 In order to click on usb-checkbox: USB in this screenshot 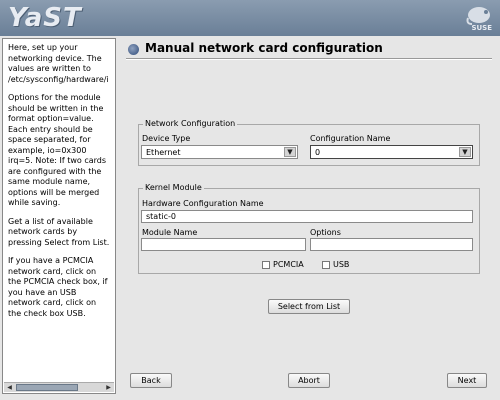, I will do `click(335, 264)`.